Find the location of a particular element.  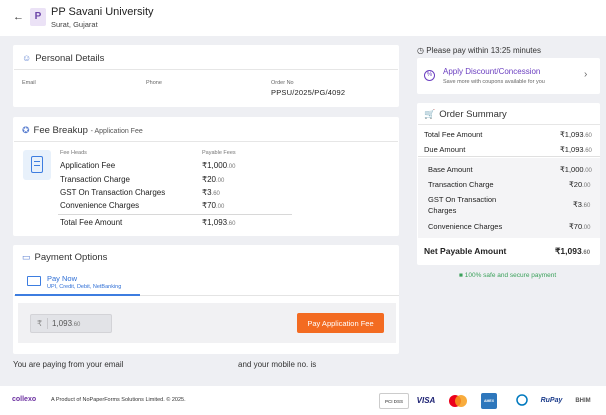

fee-row-label: GST On Transaction Charges is located at coordinates (113, 192).